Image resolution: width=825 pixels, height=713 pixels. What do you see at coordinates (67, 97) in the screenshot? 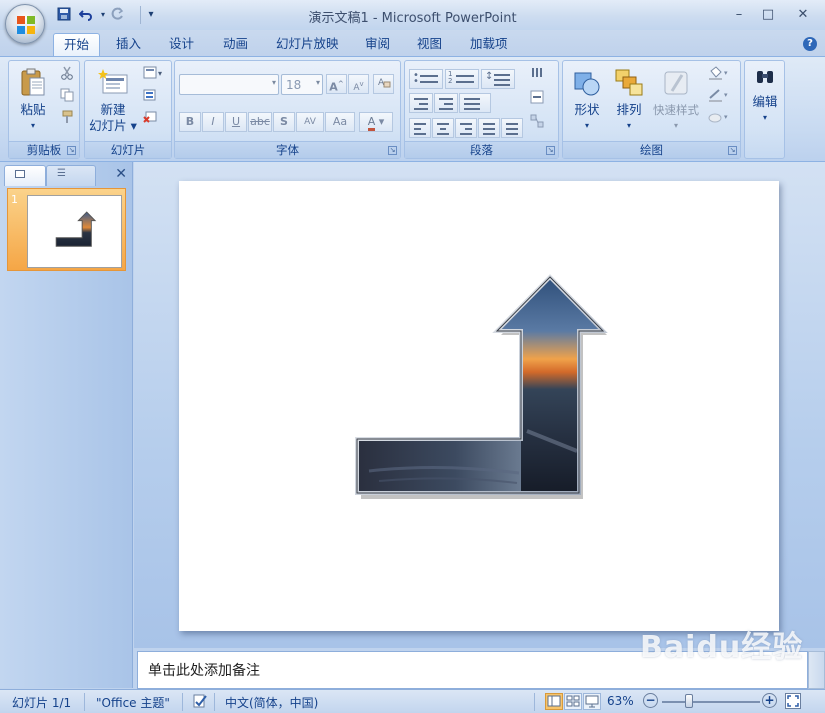
I see `copy-icon` at bounding box center [67, 97].